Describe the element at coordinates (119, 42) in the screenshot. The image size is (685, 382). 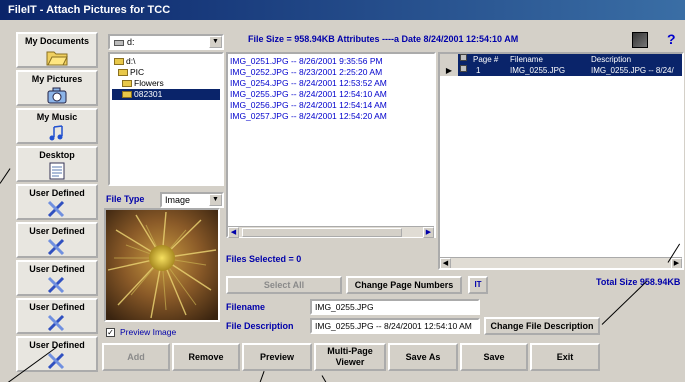
I see `drive-icon` at that location.